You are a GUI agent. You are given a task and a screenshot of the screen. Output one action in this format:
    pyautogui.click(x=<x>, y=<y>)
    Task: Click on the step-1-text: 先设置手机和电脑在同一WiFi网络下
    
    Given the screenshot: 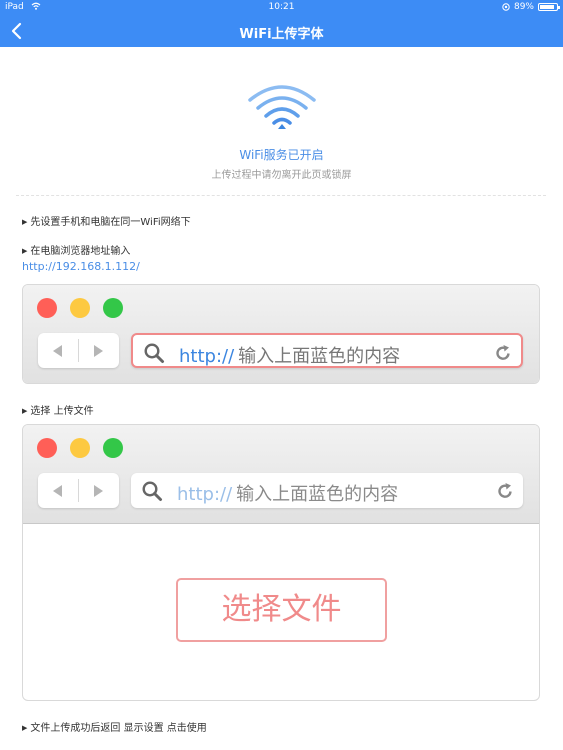 What is the action you would take?
    pyautogui.click(x=110, y=222)
    